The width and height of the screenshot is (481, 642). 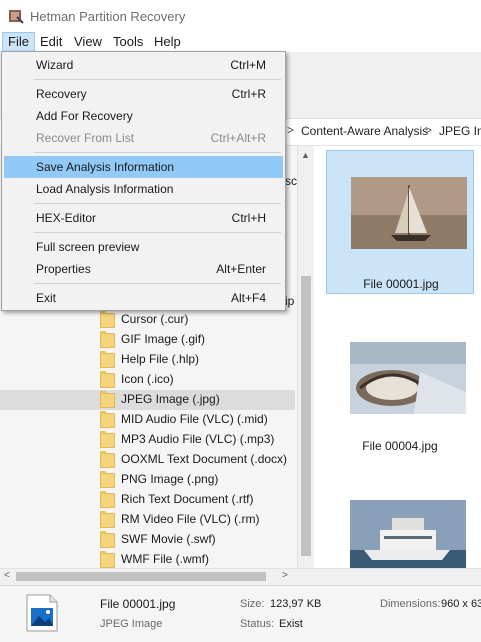 I want to click on menu-item-shortcut: Ctrl+R, so click(x=248, y=94).